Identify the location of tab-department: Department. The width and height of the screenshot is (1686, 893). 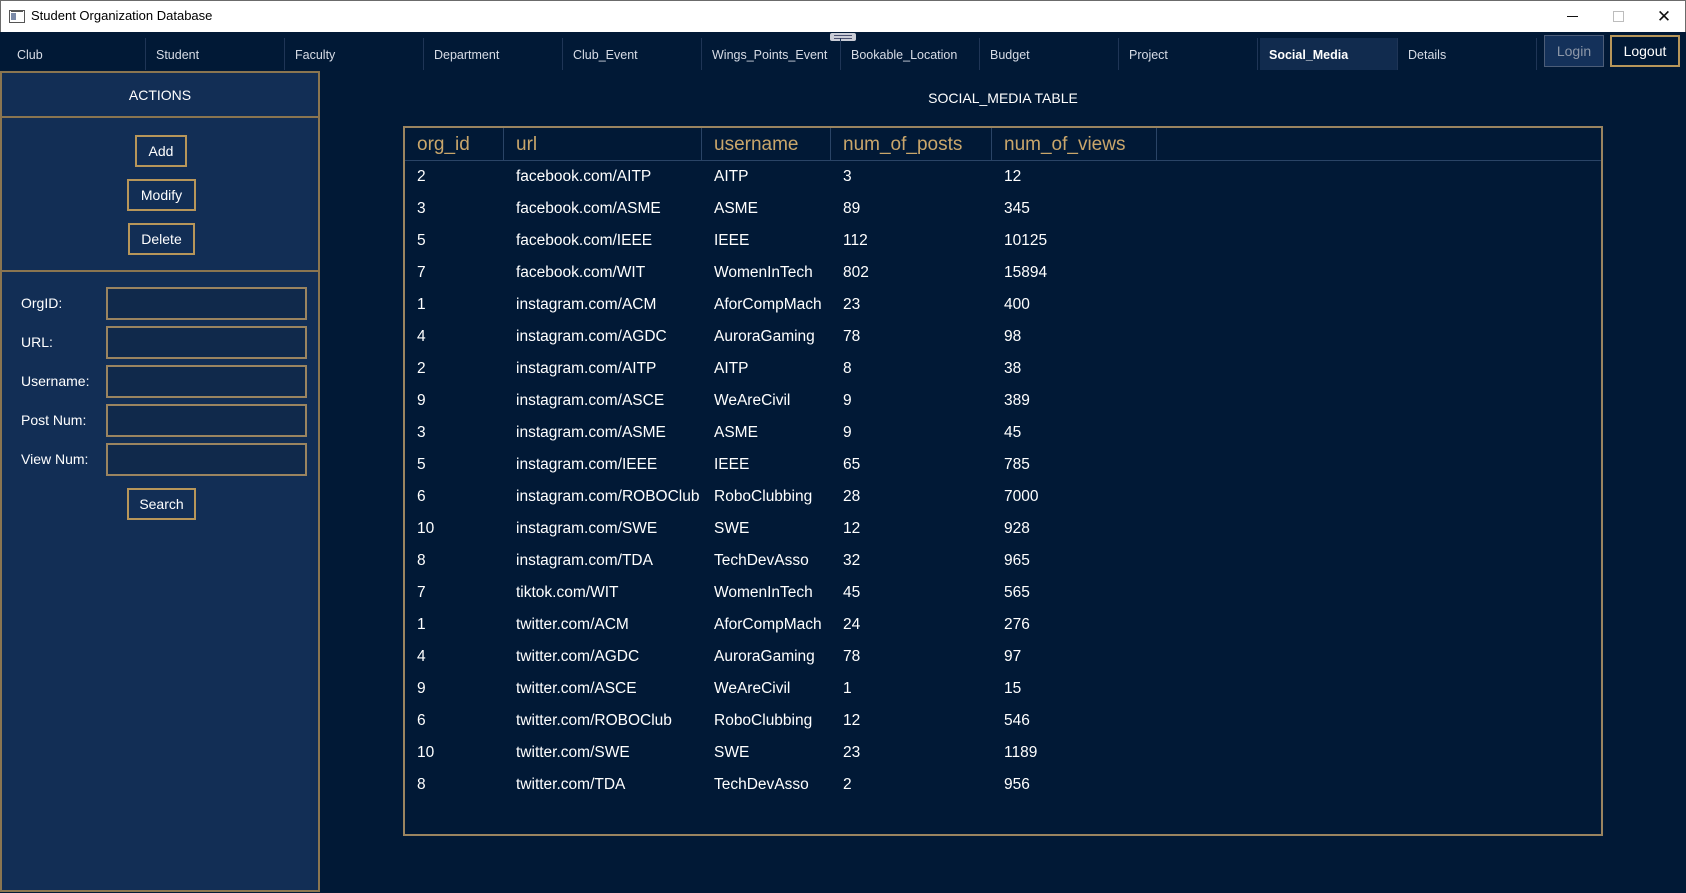
(494, 54).